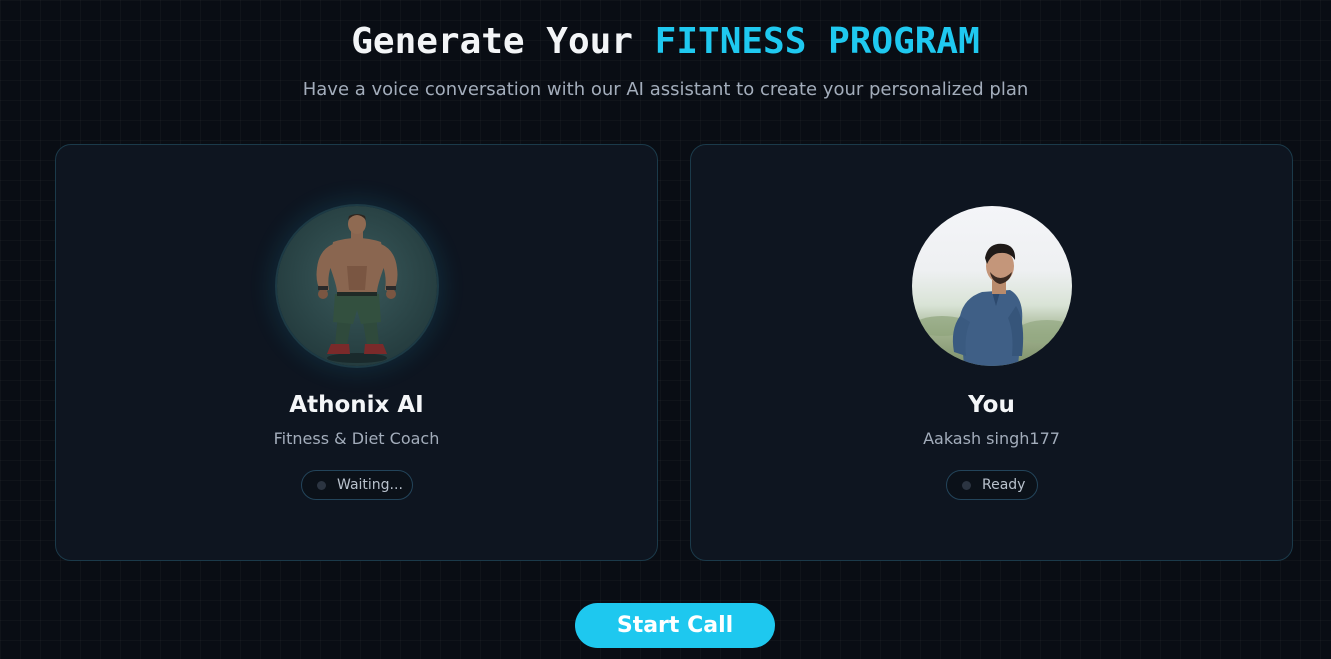 Image resolution: width=1331 pixels, height=659 pixels. I want to click on user-name: You, so click(991, 405).